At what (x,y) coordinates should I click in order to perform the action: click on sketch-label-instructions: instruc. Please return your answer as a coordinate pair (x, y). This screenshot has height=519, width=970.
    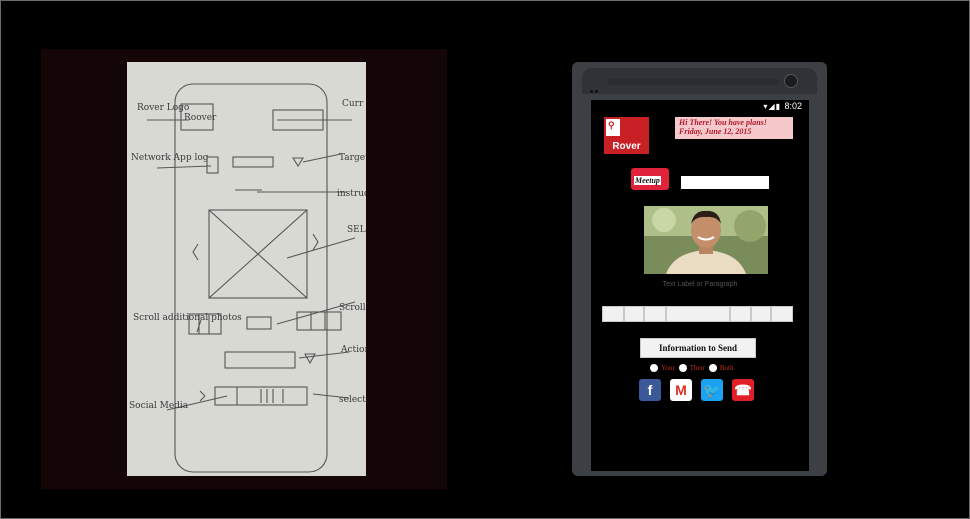
    Looking at the image, I should click on (351, 194).